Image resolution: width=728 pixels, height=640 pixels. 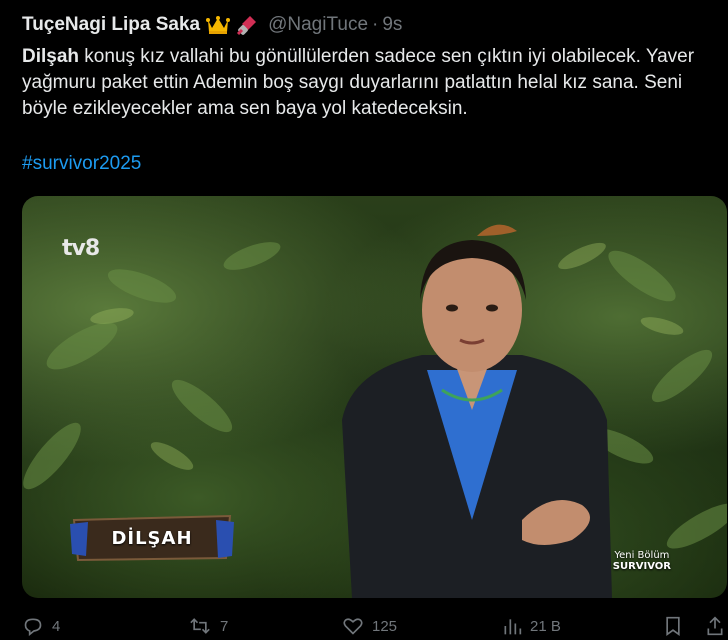 I want to click on tweet-text-mention: Dilşah, so click(x=51, y=56).